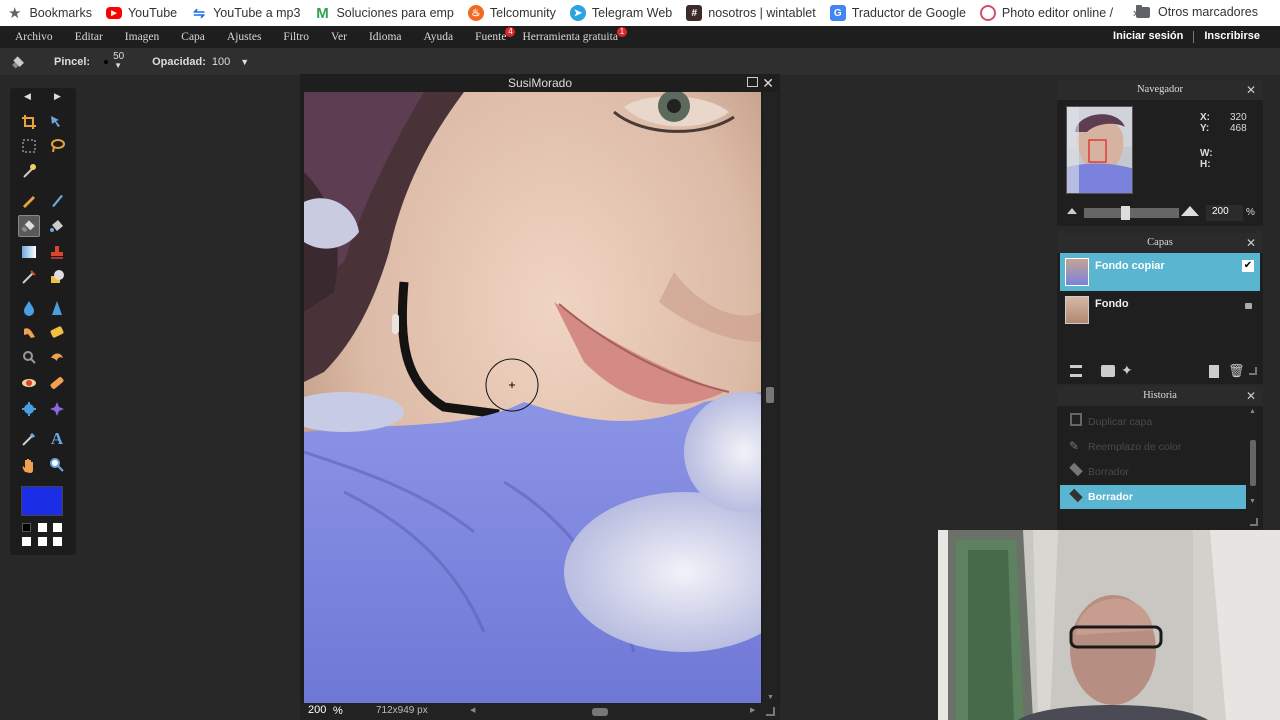 The image size is (1280, 720). Describe the element at coordinates (1160, 310) in the screenshot. I see `layer-row: Fondo` at that location.